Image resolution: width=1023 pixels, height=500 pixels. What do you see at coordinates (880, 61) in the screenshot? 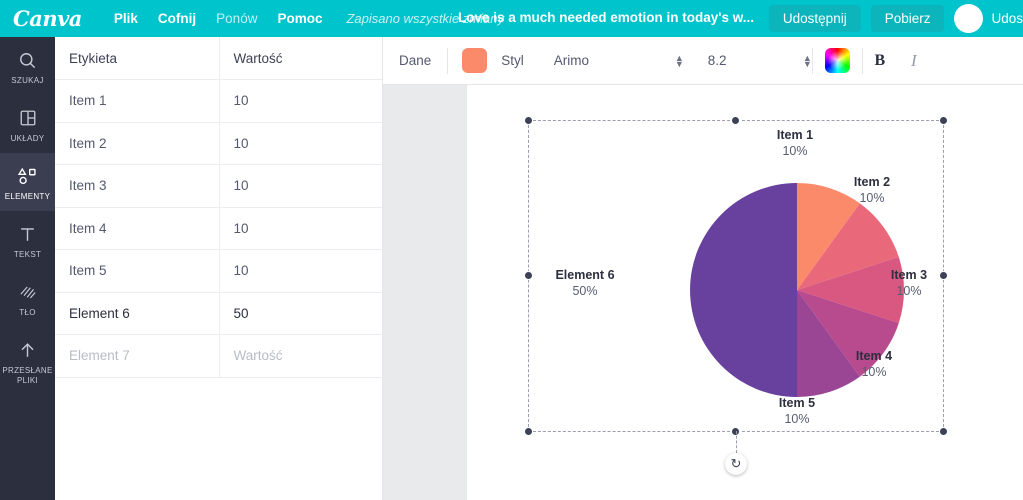
I see `bold-button: B` at bounding box center [880, 61].